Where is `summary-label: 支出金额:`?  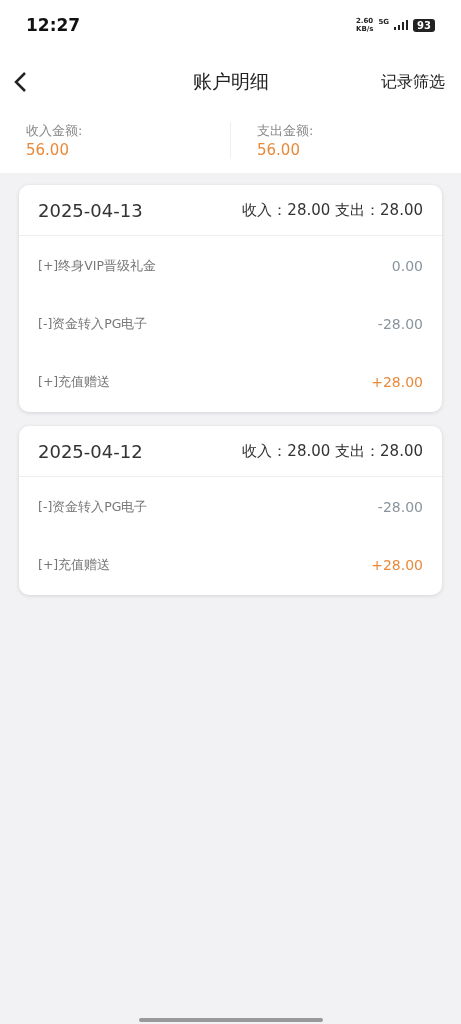 summary-label: 支出金额: is located at coordinates (286, 131).